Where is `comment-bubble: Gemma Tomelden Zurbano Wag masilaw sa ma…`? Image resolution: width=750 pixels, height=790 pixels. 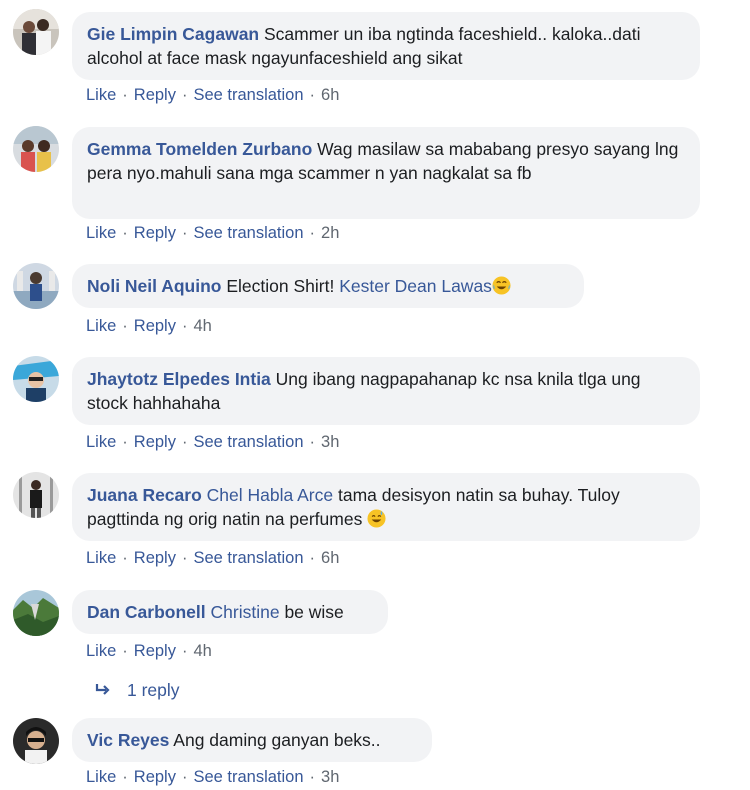
comment-bubble: Gemma Tomelden Zurbano Wag masilaw sa ma… is located at coordinates (386, 173).